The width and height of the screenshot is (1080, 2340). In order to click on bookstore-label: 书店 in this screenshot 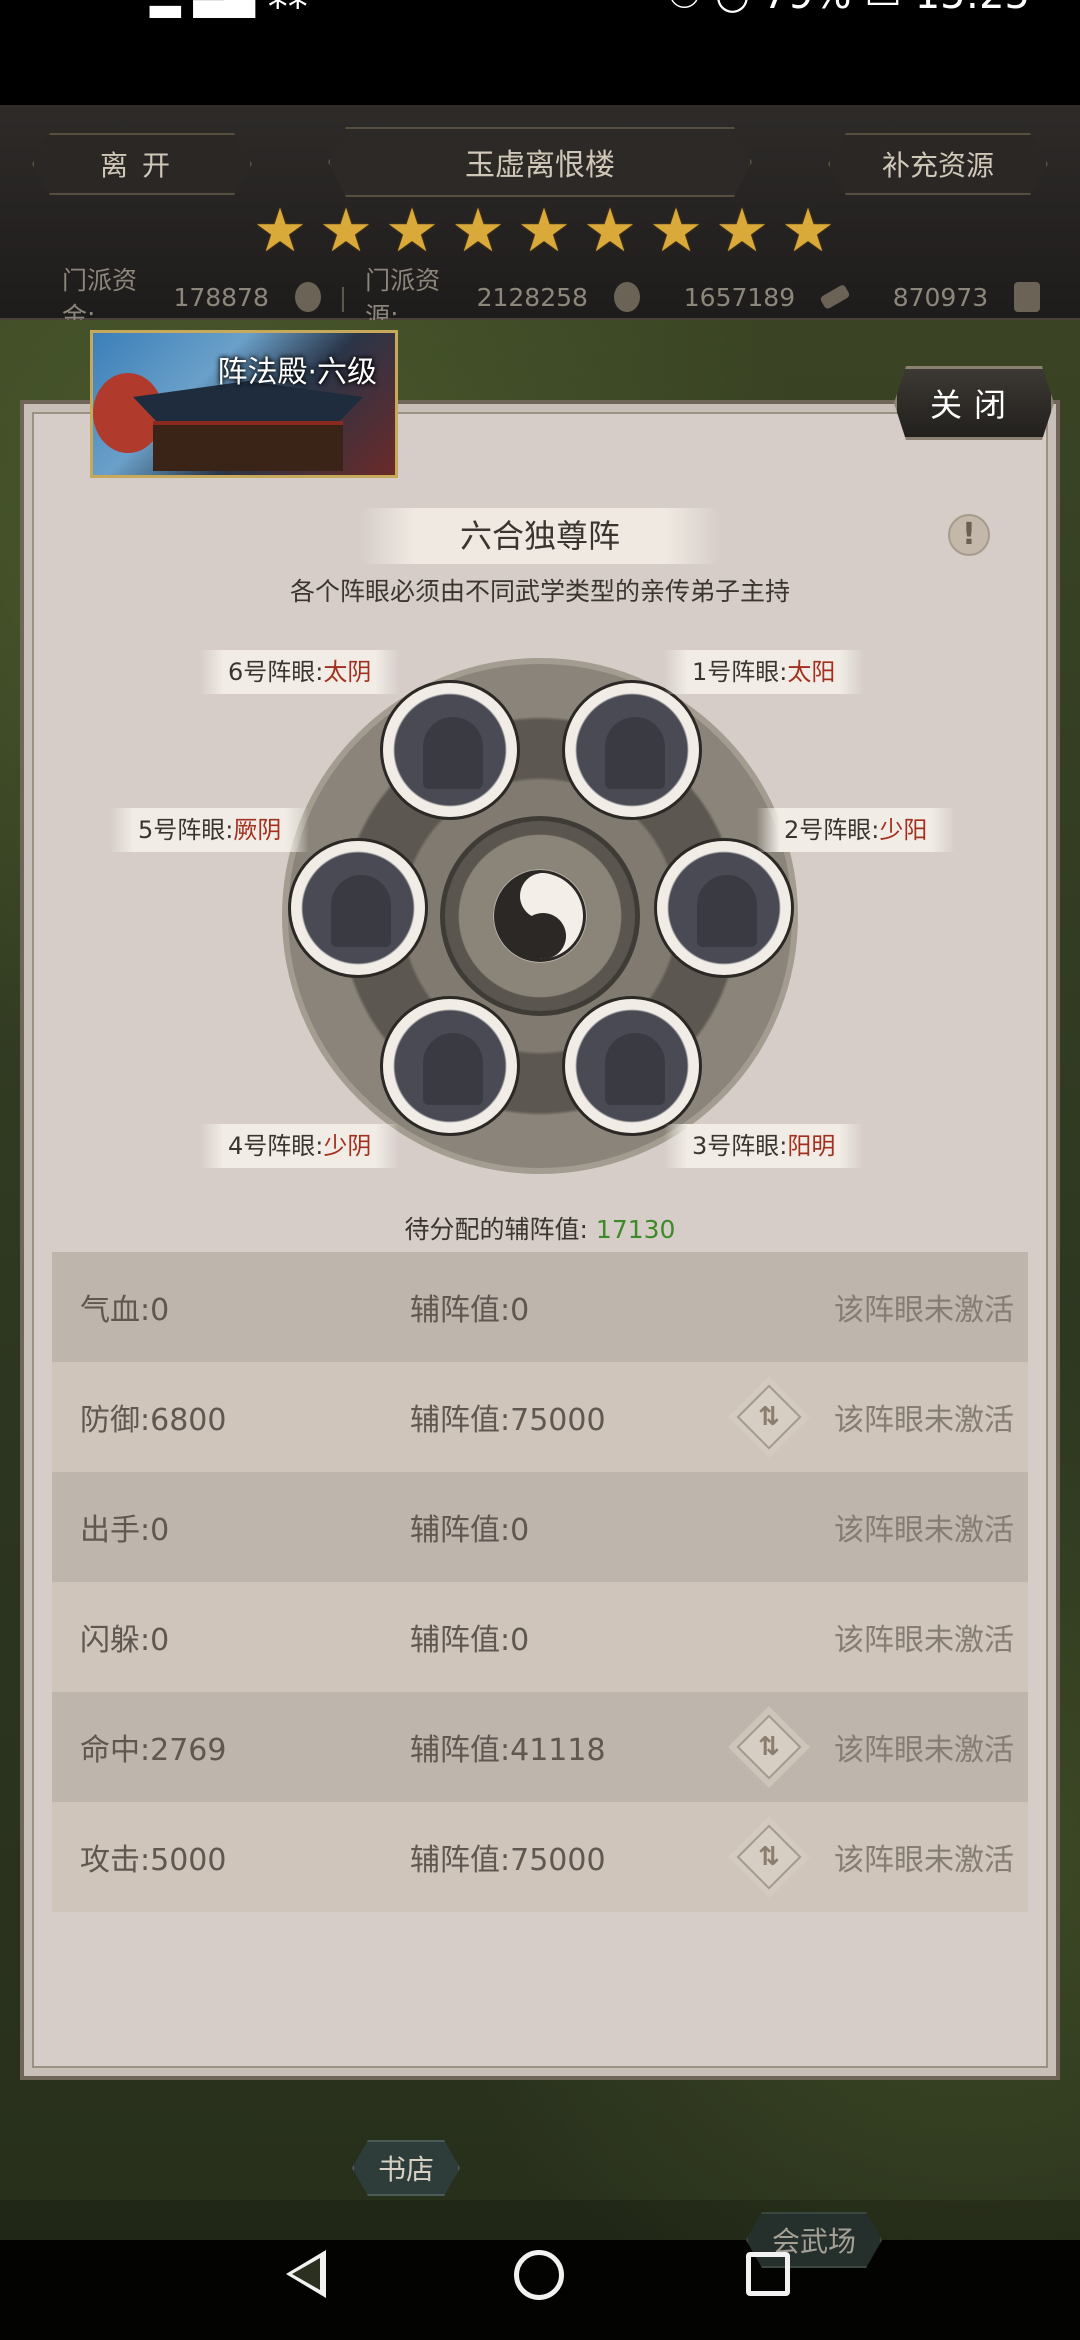, I will do `click(406, 2168)`.